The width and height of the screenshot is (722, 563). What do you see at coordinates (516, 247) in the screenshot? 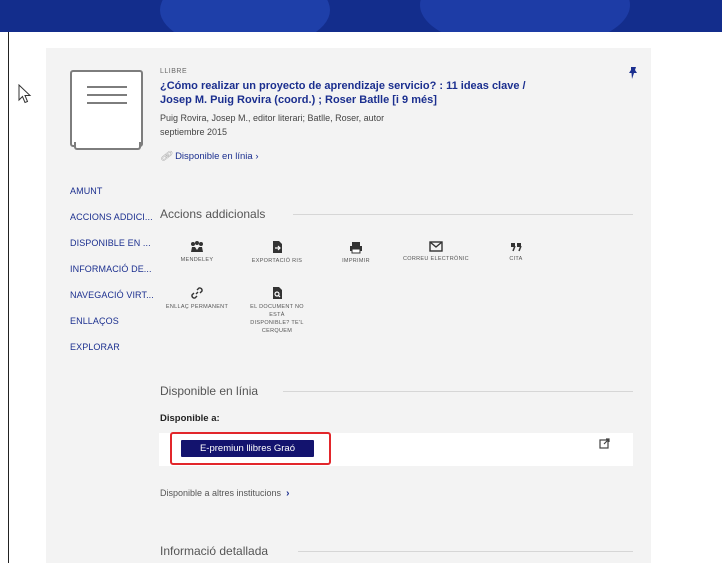
I see `quote-icon` at bounding box center [516, 247].